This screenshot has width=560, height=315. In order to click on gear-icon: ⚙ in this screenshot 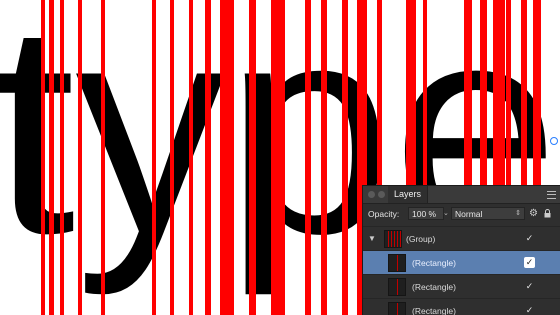, I will do `click(533, 214)`.